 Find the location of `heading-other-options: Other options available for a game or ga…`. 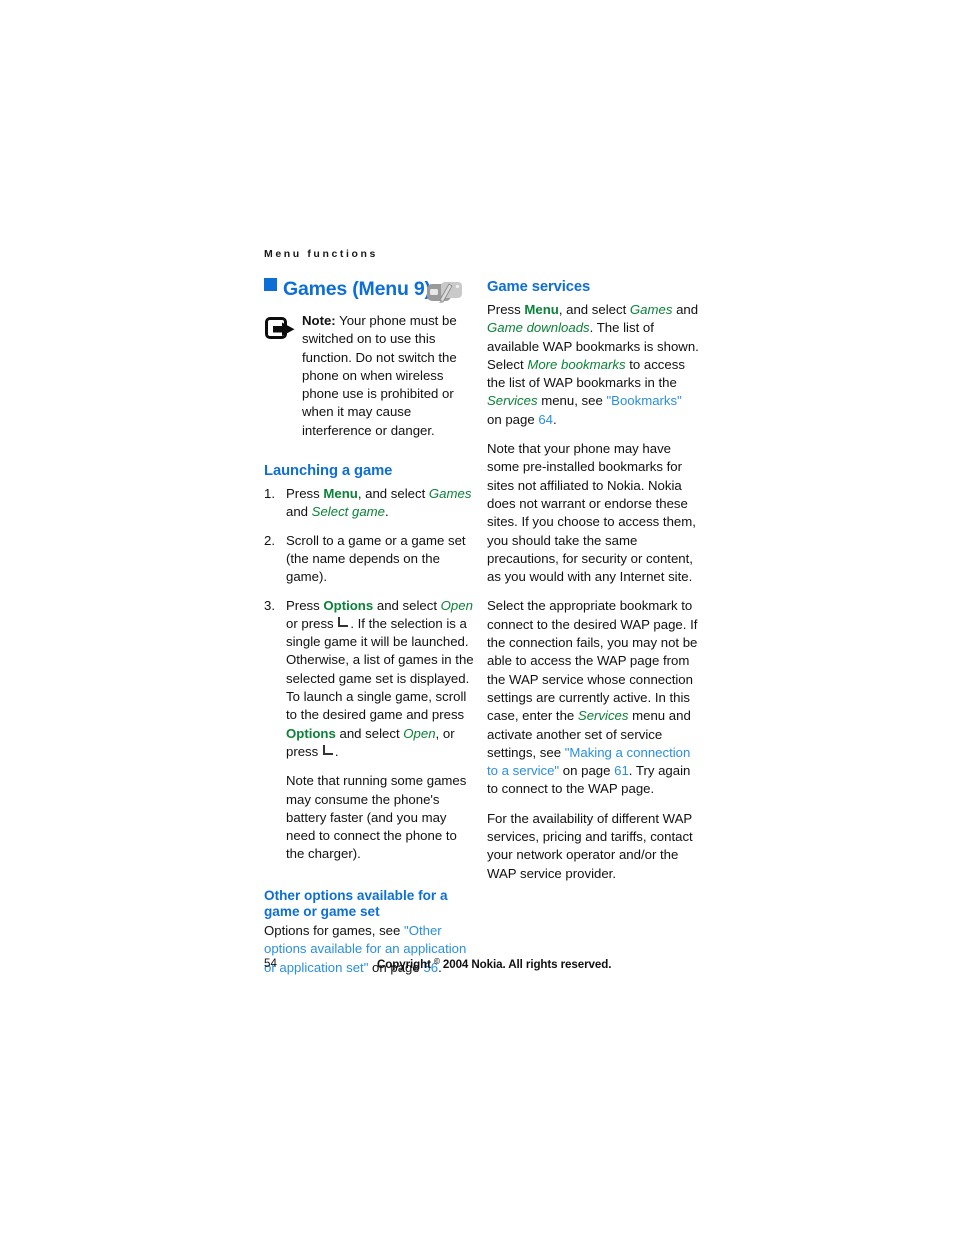

heading-other-options: Other options available for a game or ga… is located at coordinates (356, 903).